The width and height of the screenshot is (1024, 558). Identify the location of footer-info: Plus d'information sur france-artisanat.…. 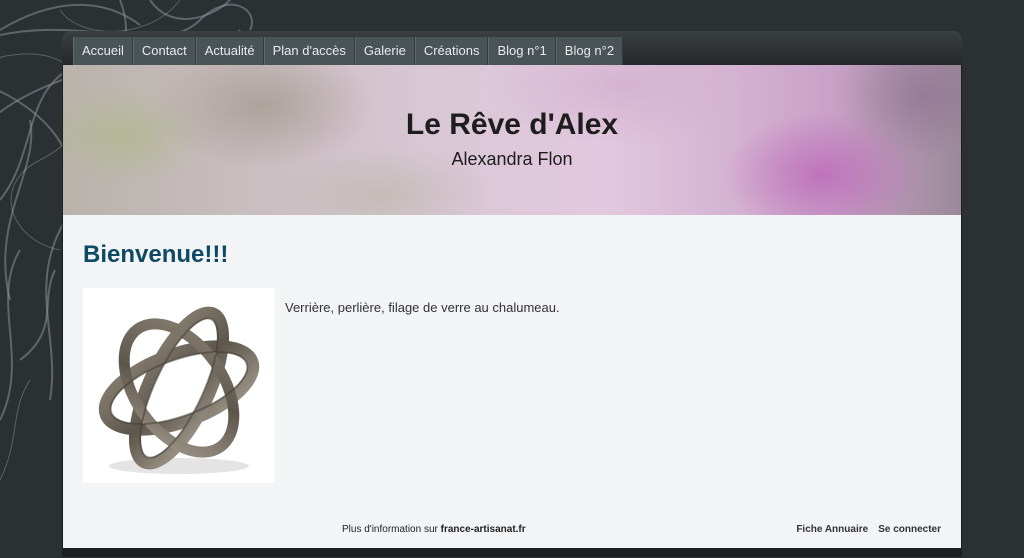
(434, 529).